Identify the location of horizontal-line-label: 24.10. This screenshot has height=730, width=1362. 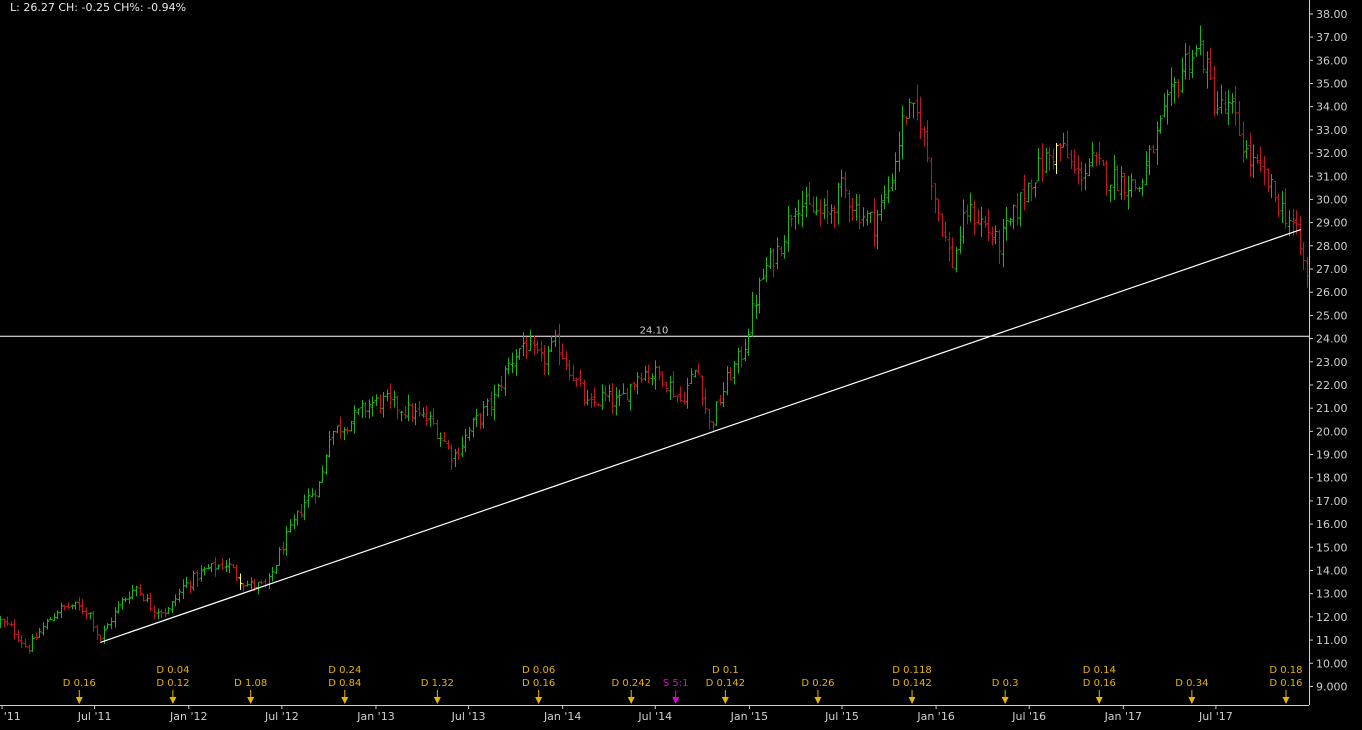
(654, 330).